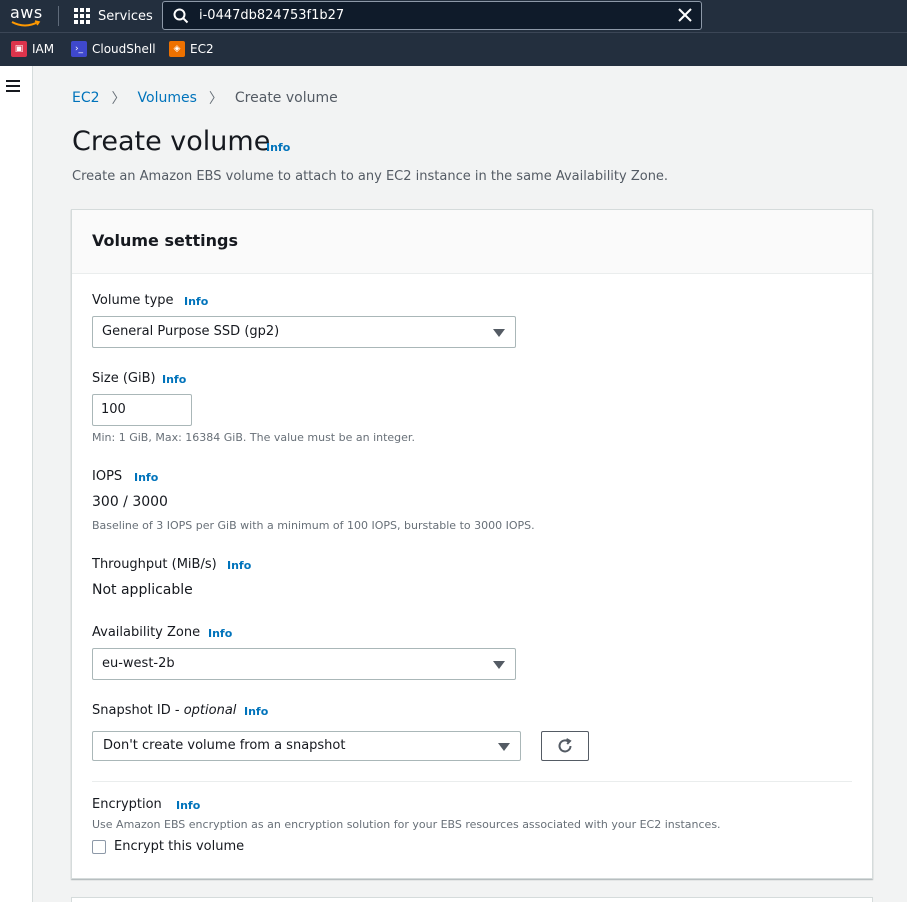 Image resolution: width=907 pixels, height=902 pixels. I want to click on availability-zone-label: Availability Zone, so click(146, 632).